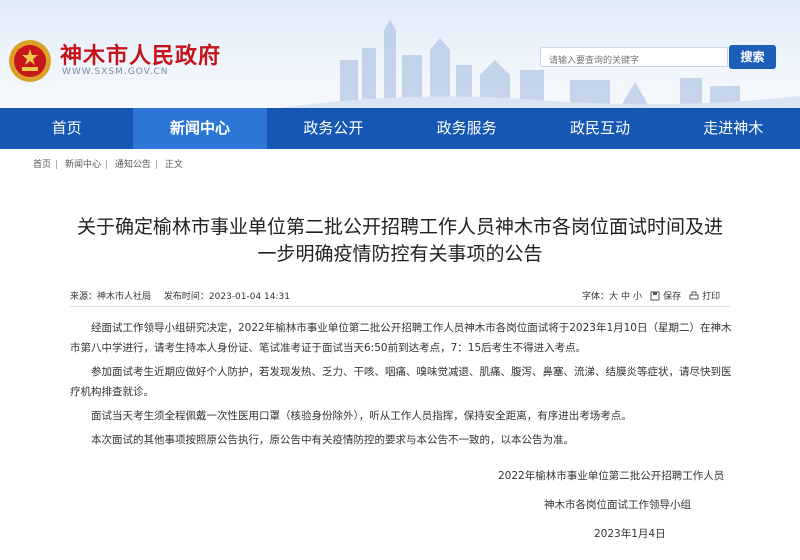  I want to click on signature-date: 2023年1月4日, so click(630, 534).